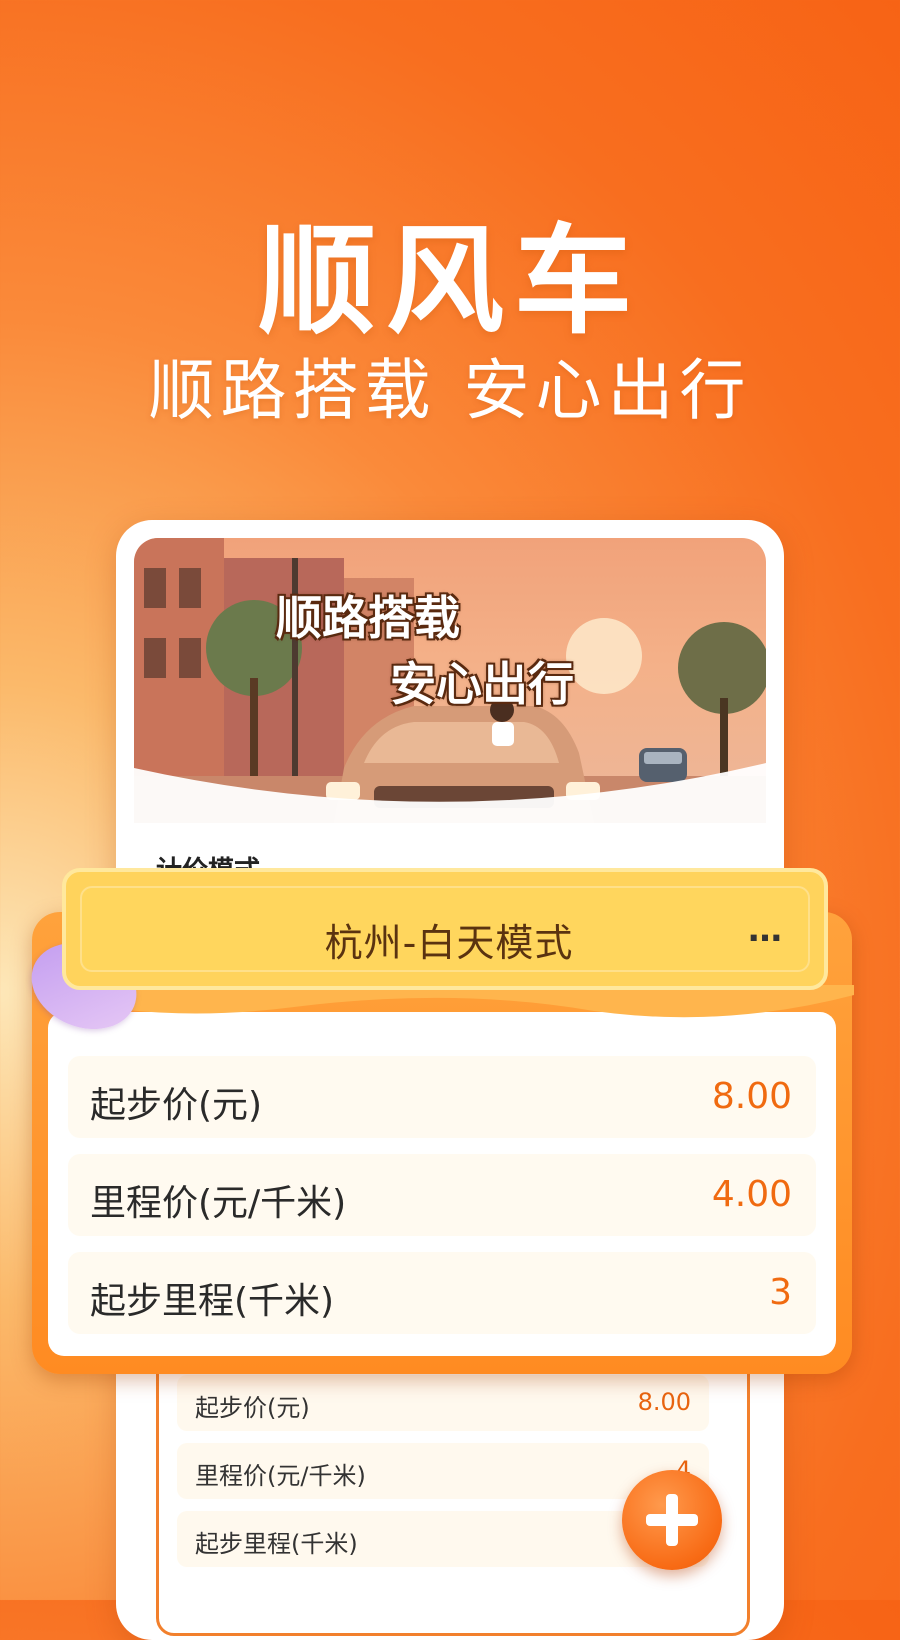 The height and width of the screenshot is (1640, 900). What do you see at coordinates (444, 1001) in the screenshot?
I see `popup-wave-divider` at bounding box center [444, 1001].